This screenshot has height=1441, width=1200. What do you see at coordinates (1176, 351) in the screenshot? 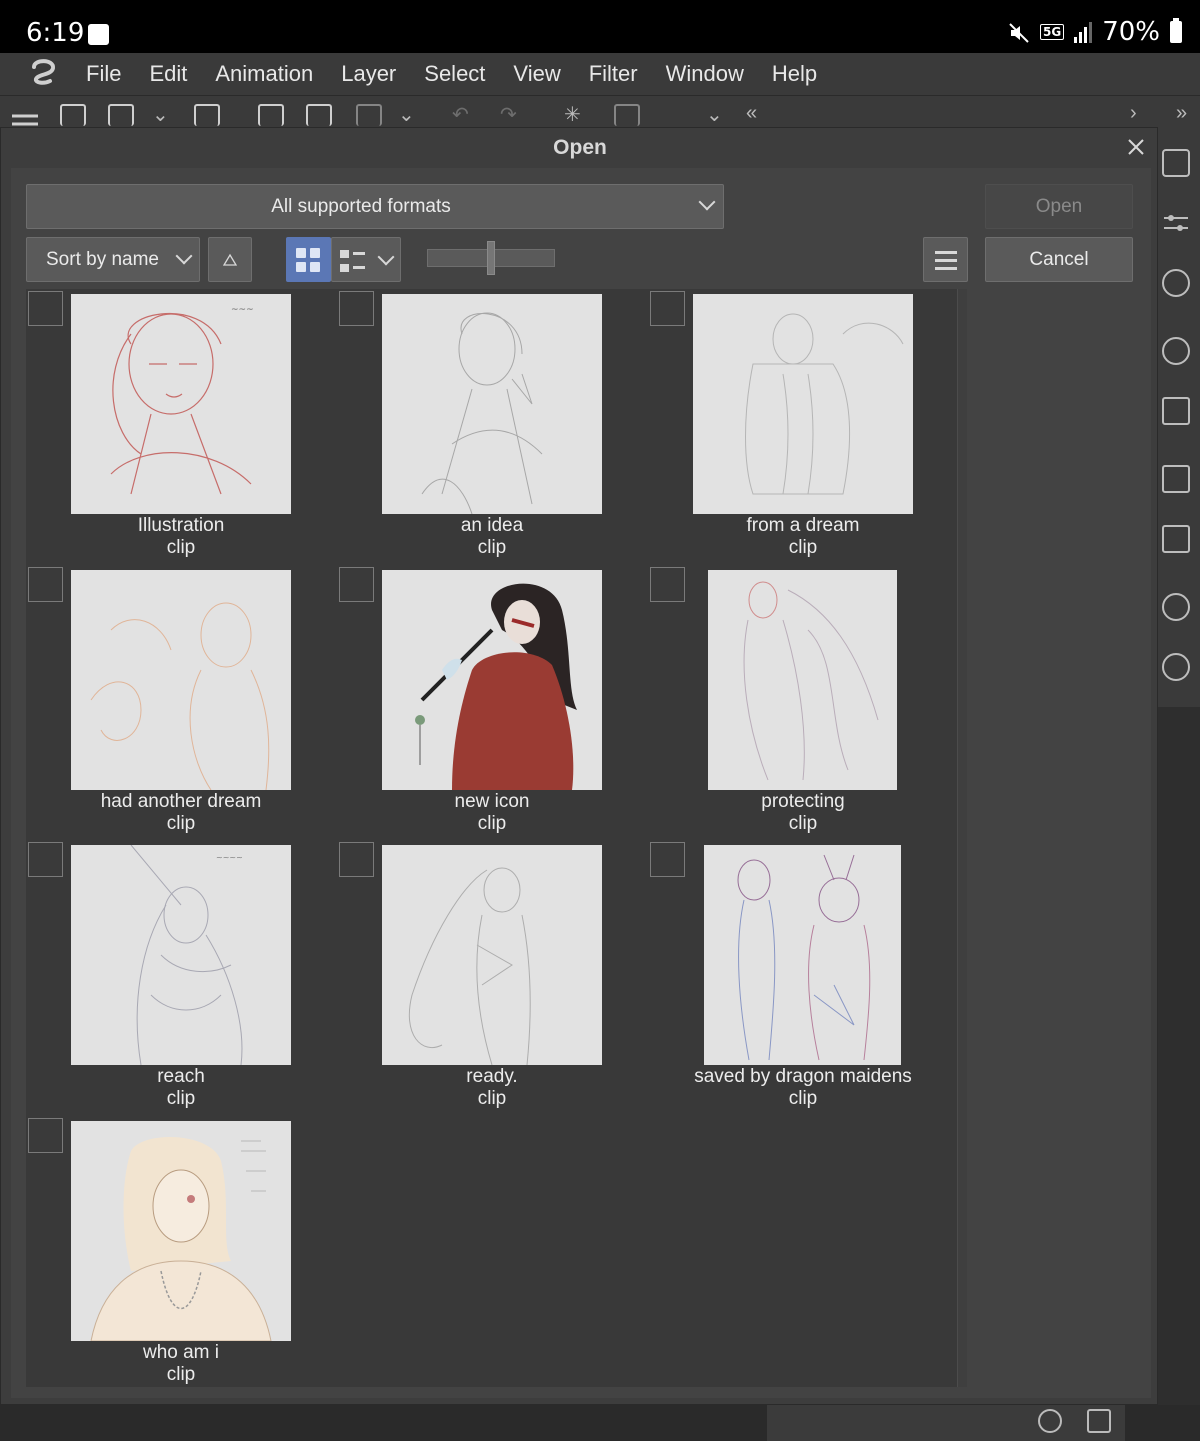
I see `navigator-icon` at bounding box center [1176, 351].